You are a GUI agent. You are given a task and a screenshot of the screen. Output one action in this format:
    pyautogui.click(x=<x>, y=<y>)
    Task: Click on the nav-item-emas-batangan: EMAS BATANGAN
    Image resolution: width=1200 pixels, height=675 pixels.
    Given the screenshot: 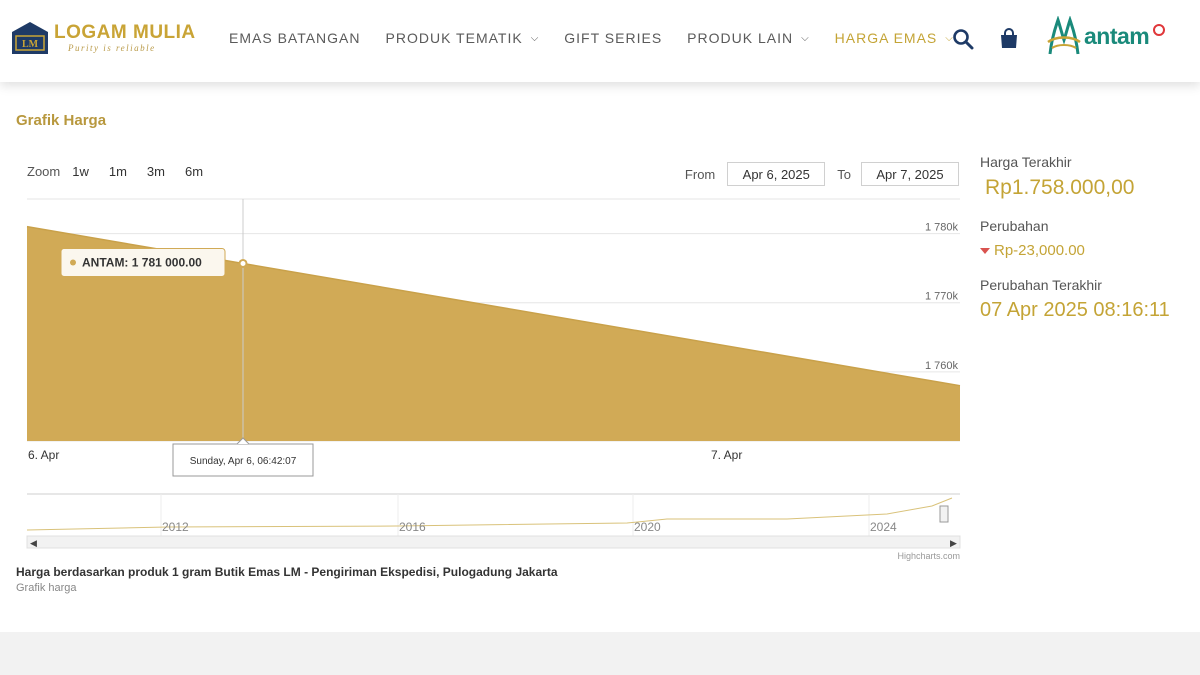 What is the action you would take?
    pyautogui.click(x=295, y=38)
    